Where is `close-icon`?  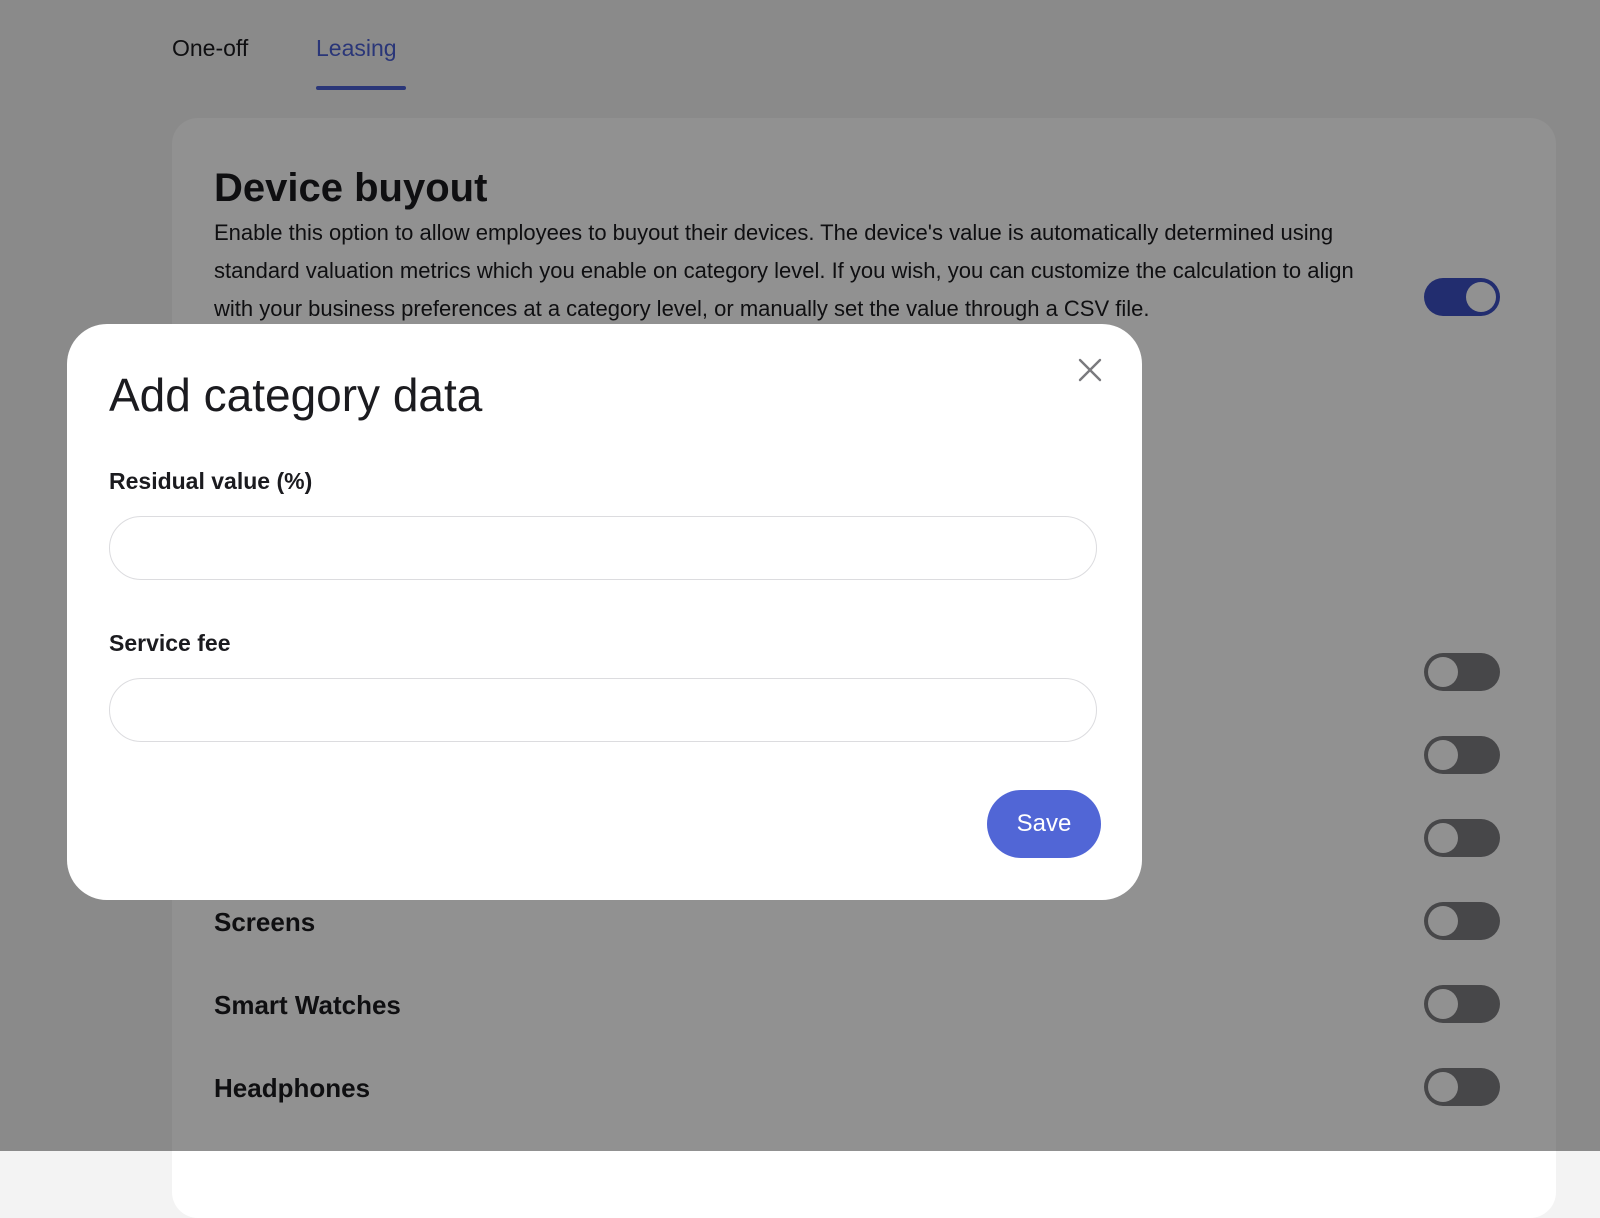
close-icon is located at coordinates (1090, 370).